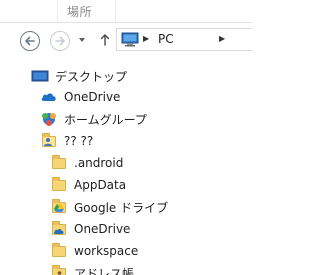  What do you see at coordinates (99, 163) in the screenshot?
I see `tree-item-label: .android` at bounding box center [99, 163].